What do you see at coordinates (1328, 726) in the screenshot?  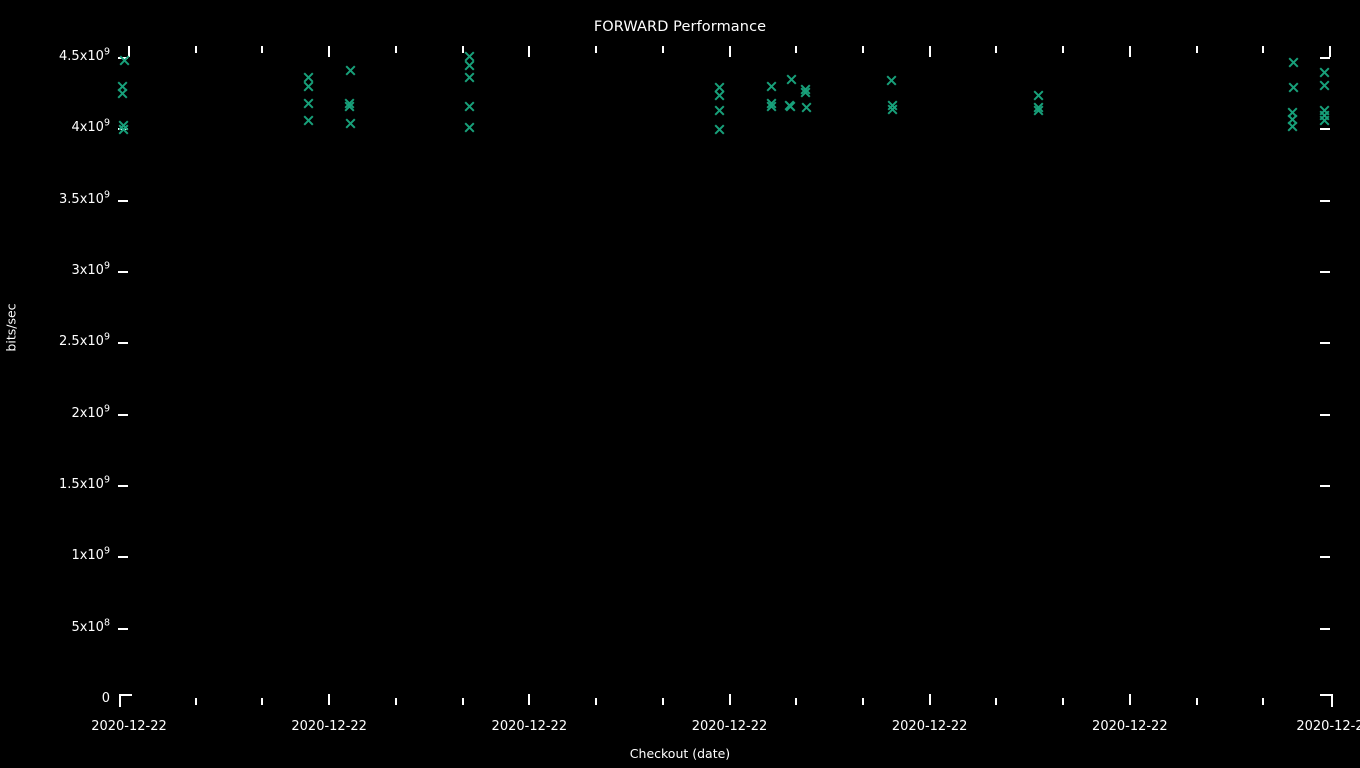 I see `x-axis-tick-label: 2020-12-2` at bounding box center [1328, 726].